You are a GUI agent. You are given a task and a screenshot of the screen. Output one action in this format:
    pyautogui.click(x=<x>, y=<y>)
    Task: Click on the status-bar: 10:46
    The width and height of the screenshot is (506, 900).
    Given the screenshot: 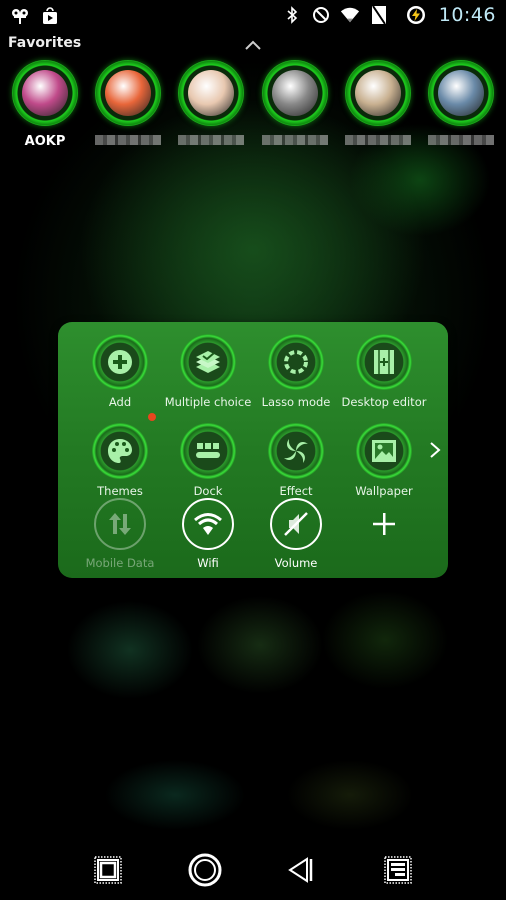 What is the action you would take?
    pyautogui.click(x=253, y=16)
    